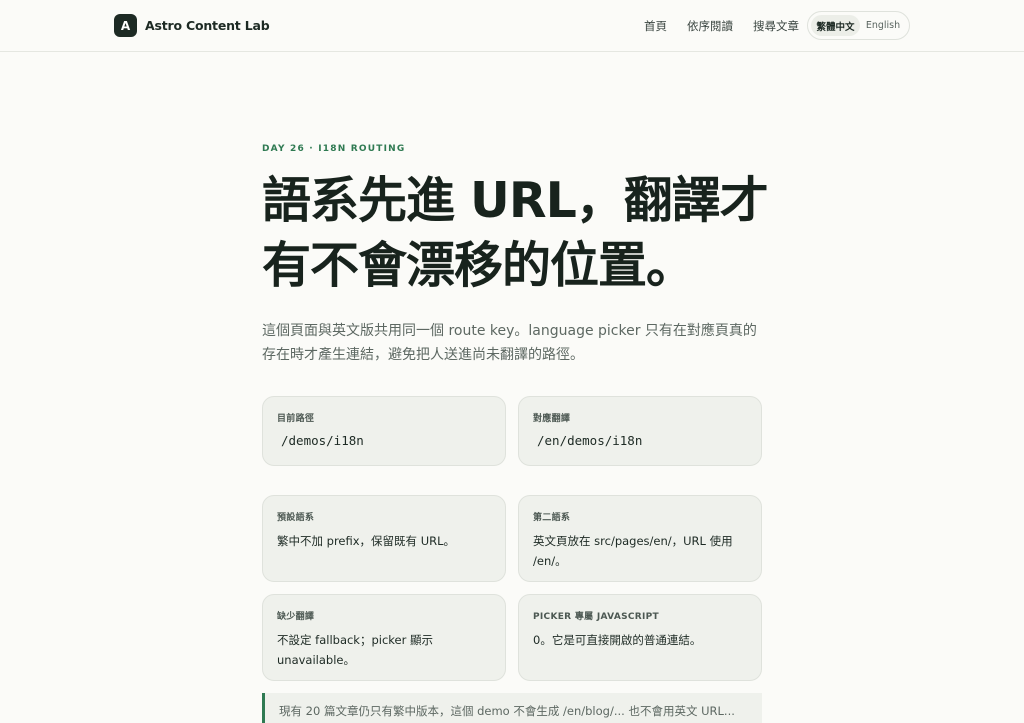 The height and width of the screenshot is (723, 1024). Describe the element at coordinates (552, 419) in the screenshot. I see `card-label: 對應翻譯` at that location.